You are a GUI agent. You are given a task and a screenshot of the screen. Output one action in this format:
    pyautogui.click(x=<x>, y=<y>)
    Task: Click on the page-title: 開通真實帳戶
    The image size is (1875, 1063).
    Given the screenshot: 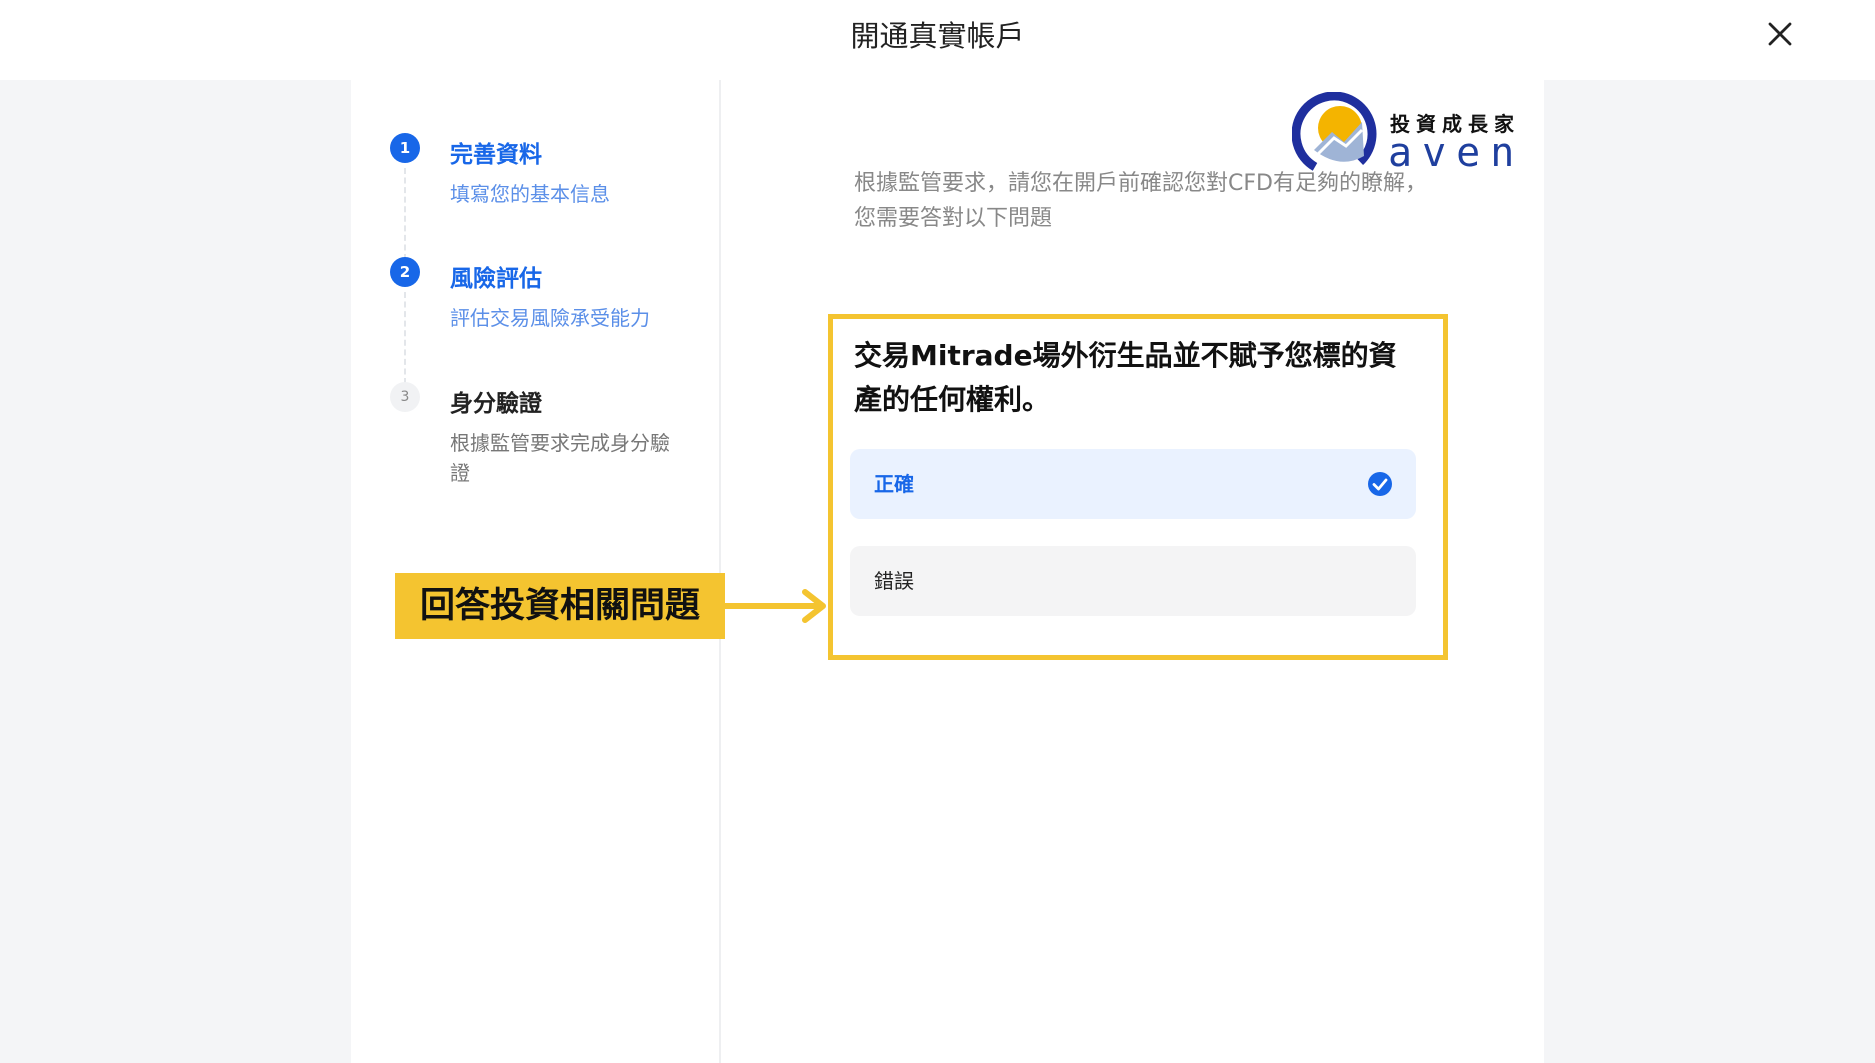 What is the action you would take?
    pyautogui.click(x=937, y=36)
    